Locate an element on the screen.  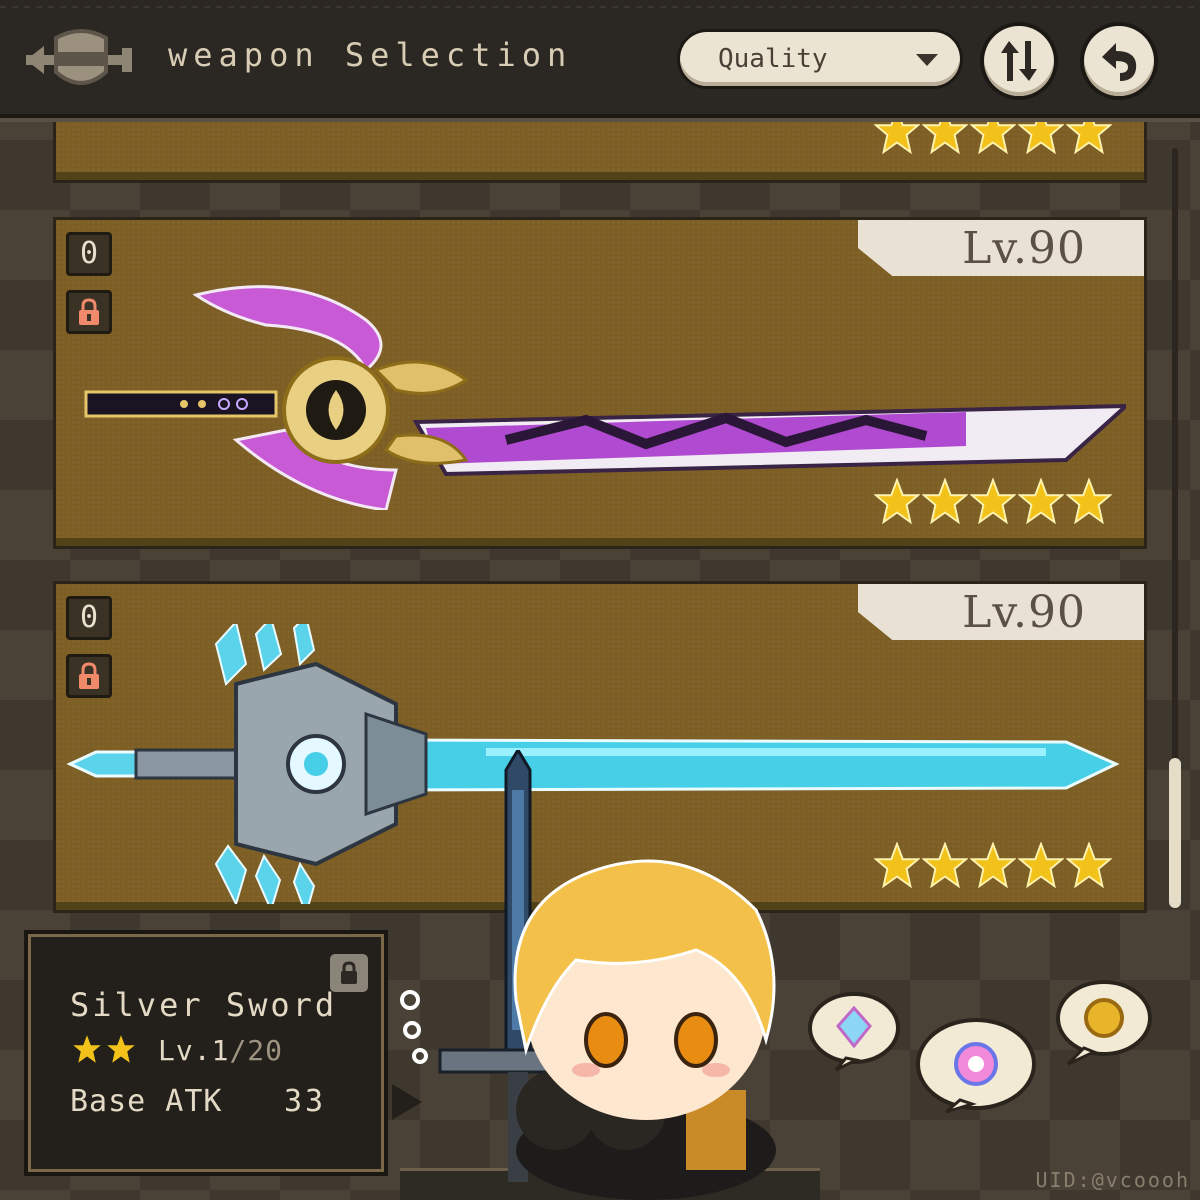
top-bar: weapon Selection Quality is located at coordinates (600, 59).